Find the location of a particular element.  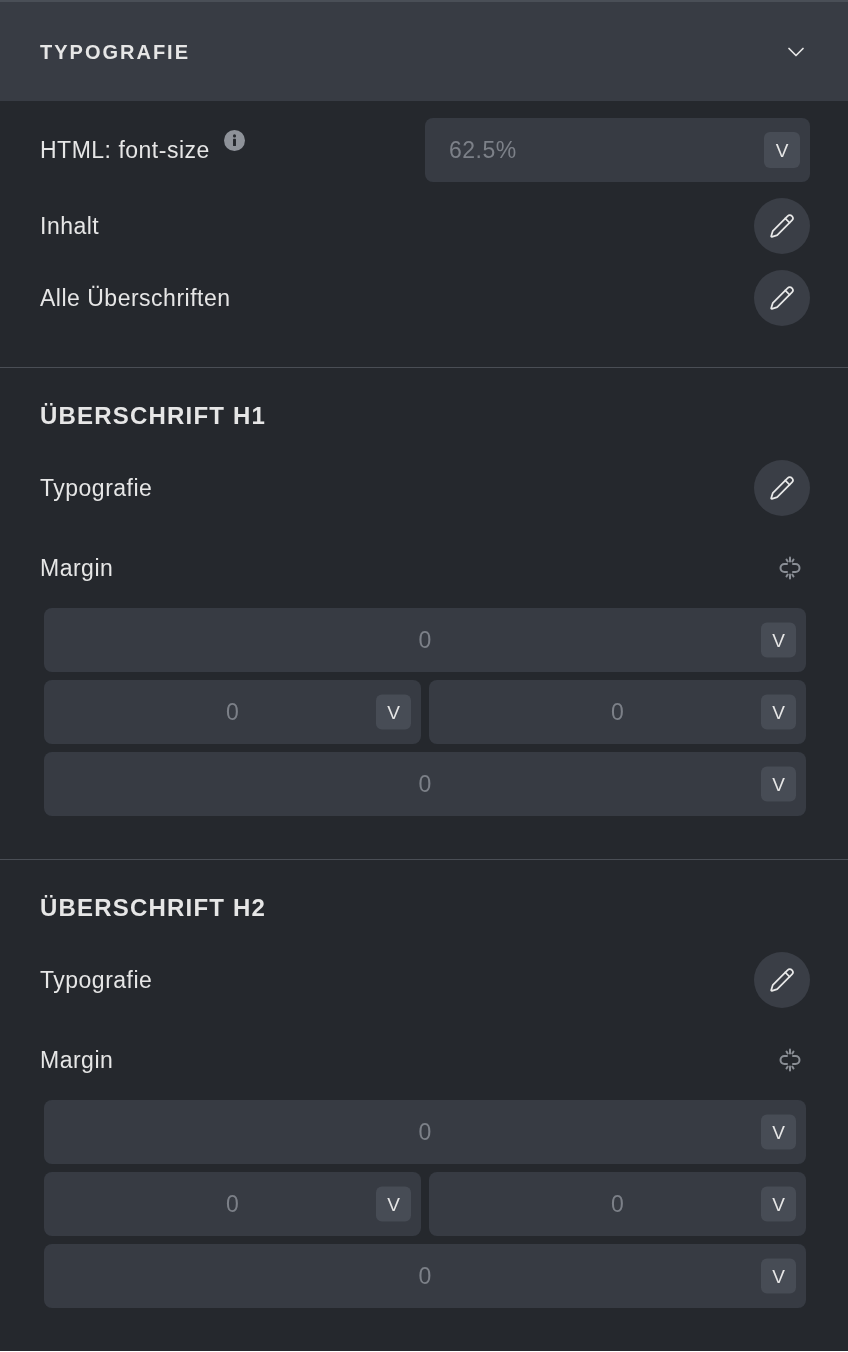

panel-title: TYPOGRAFIE is located at coordinates (115, 52).